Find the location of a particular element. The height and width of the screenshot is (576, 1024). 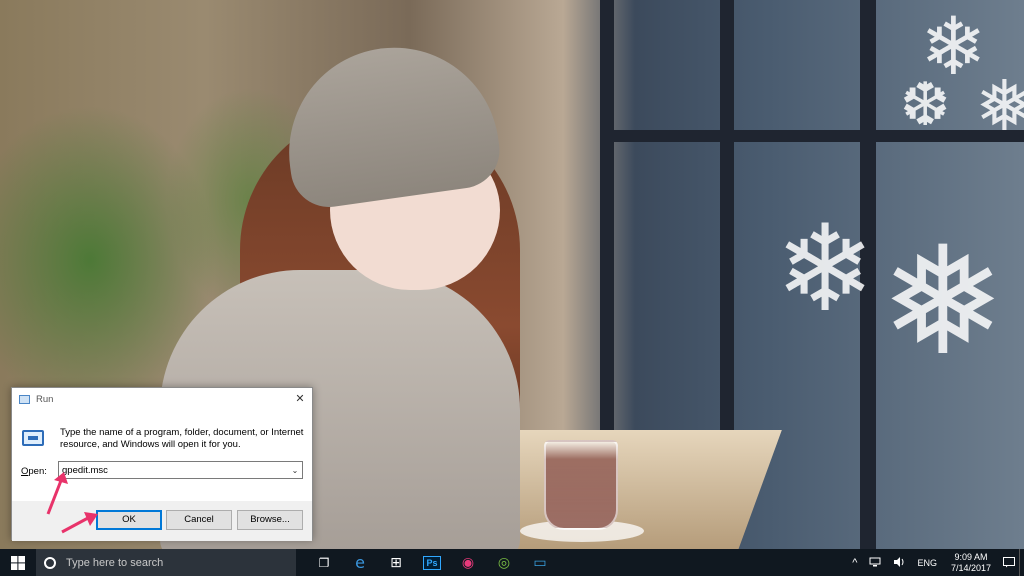

network-glyph is located at coordinates (875, 561).